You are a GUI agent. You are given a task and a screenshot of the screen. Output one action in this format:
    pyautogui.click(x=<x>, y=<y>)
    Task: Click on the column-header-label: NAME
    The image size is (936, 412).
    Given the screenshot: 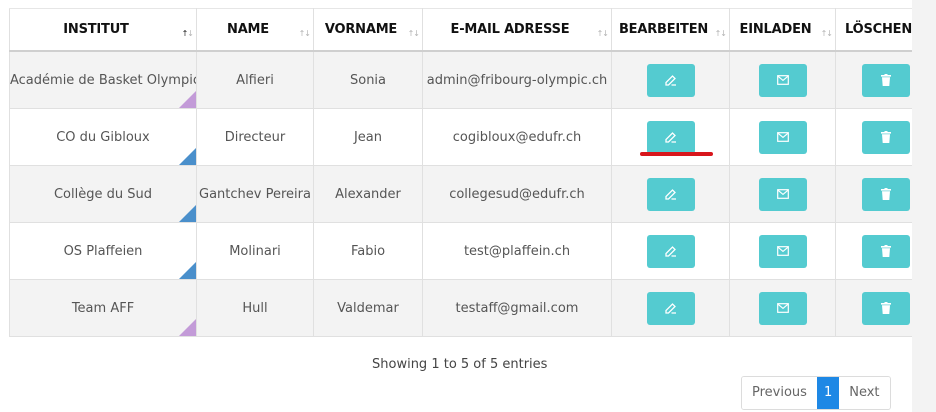 What is the action you would take?
    pyautogui.click(x=248, y=29)
    